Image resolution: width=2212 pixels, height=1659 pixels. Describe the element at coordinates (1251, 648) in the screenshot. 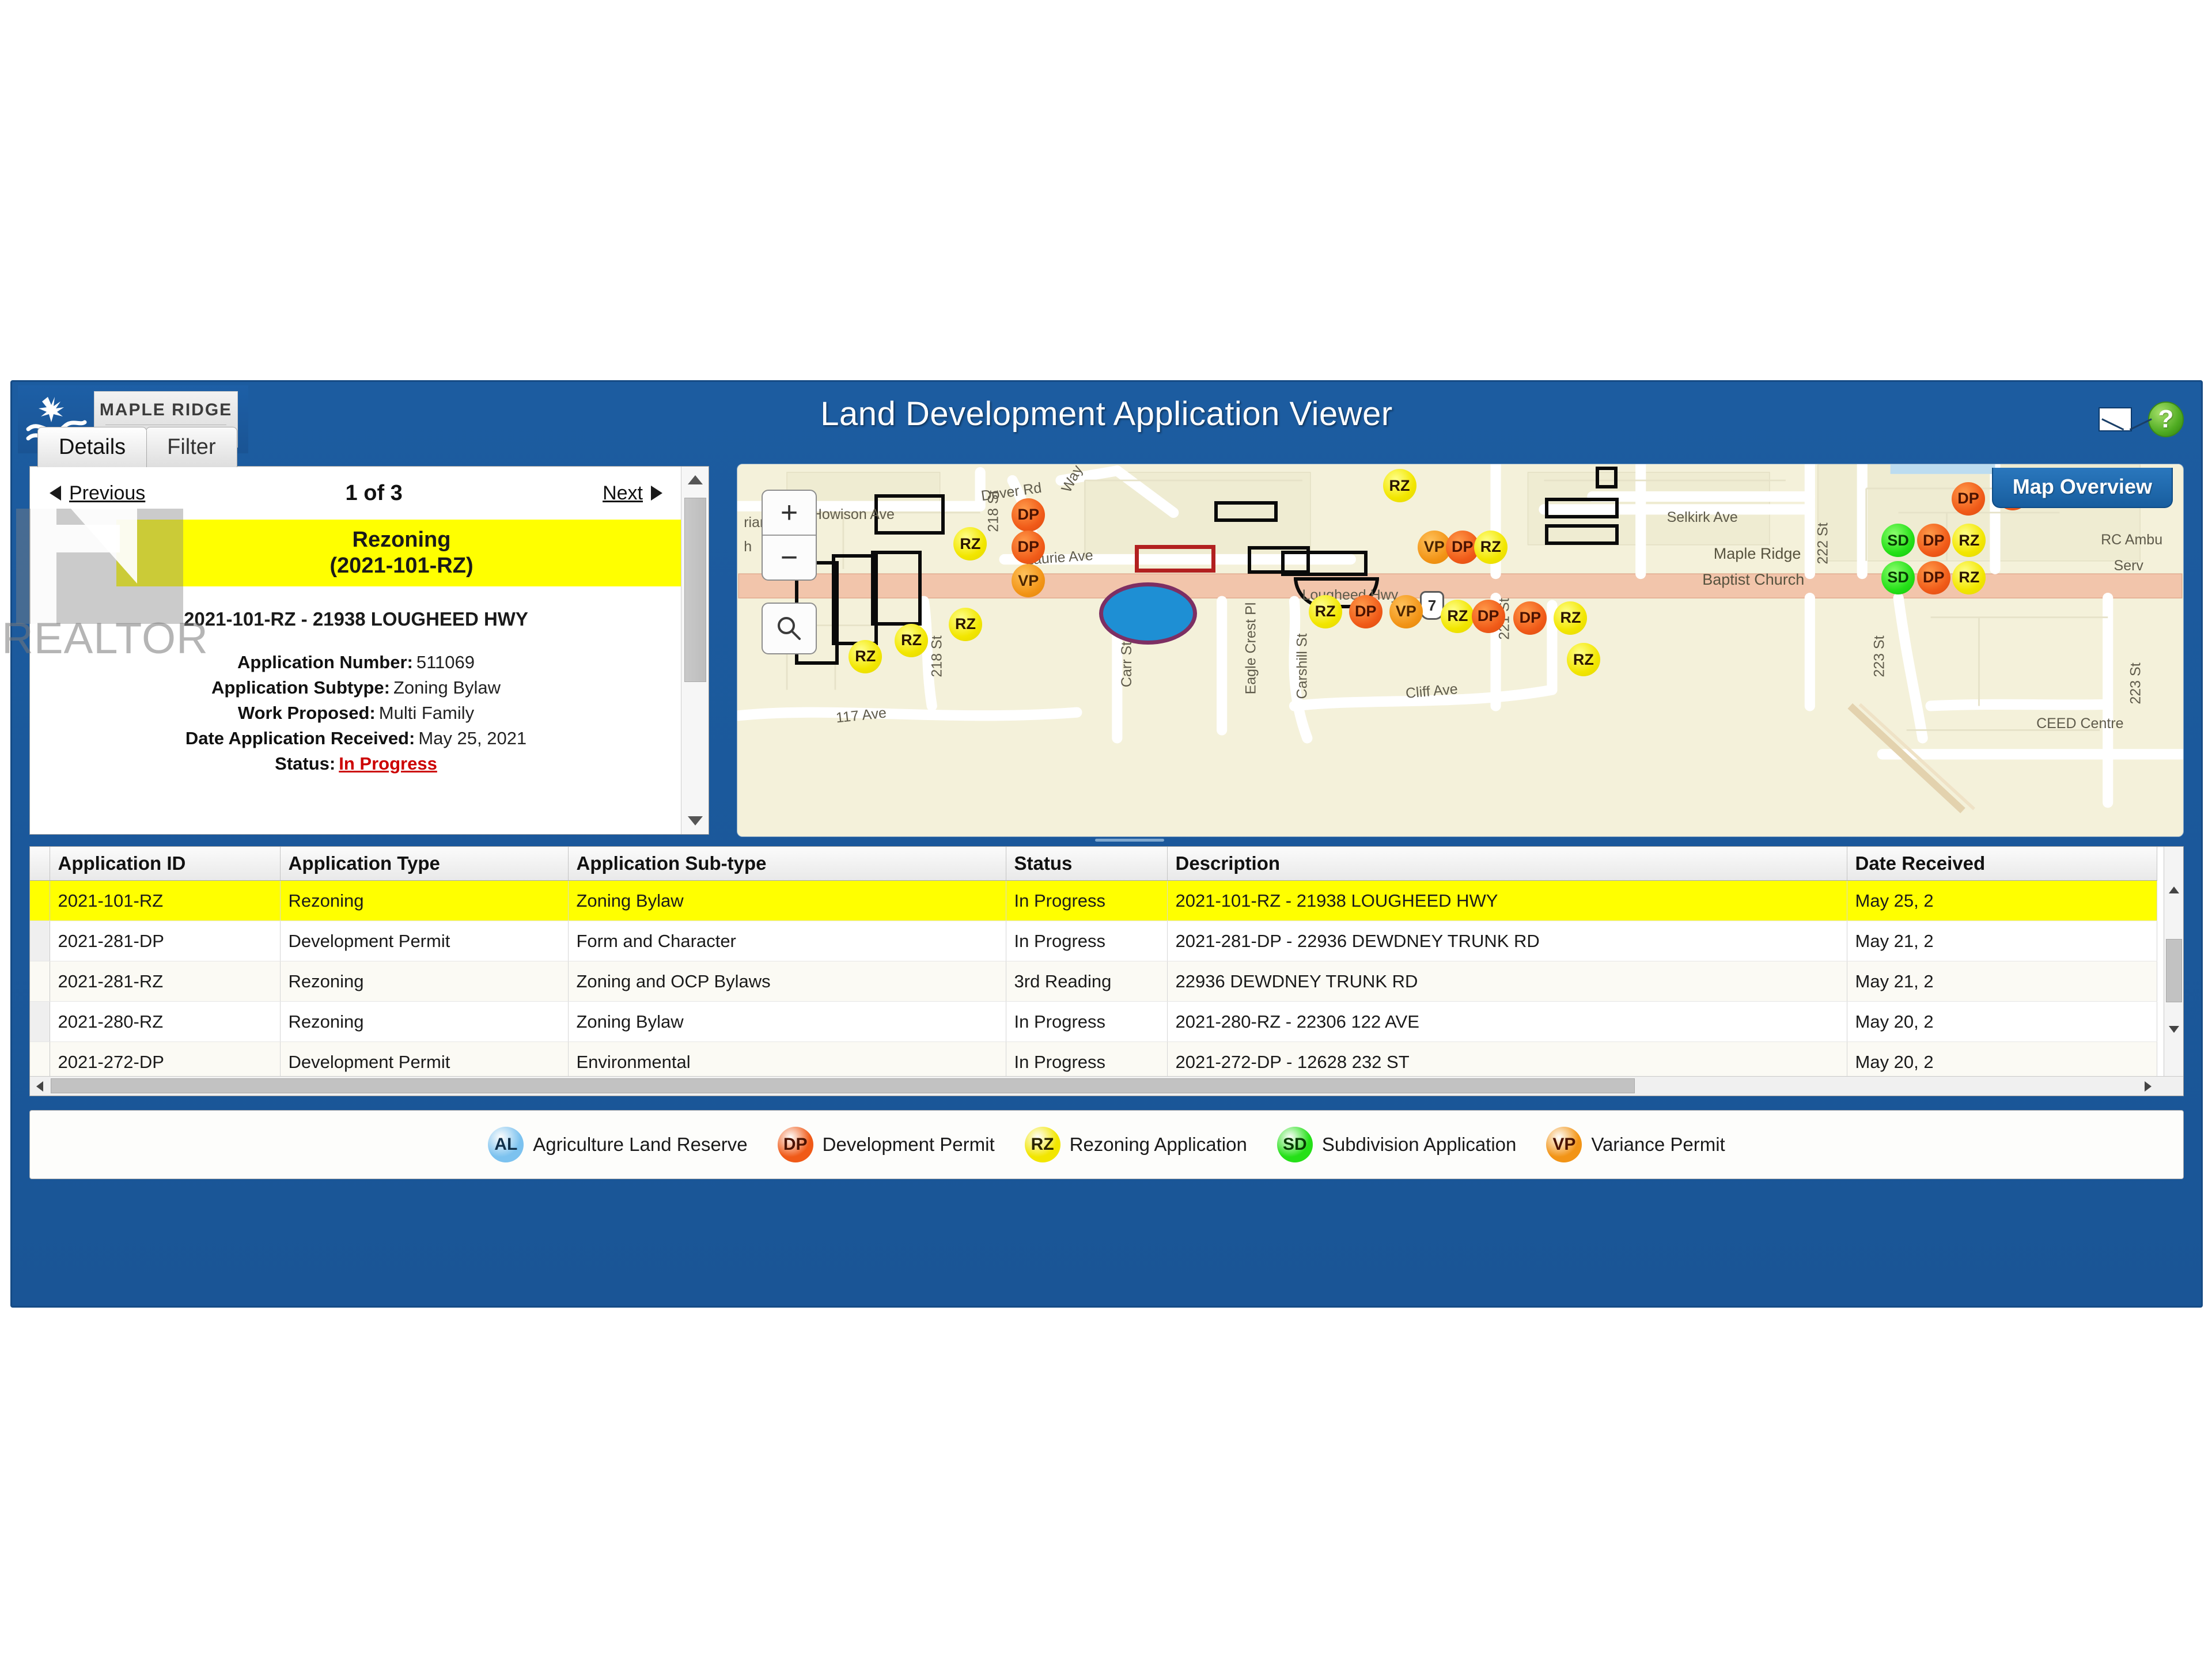

I see `street-label: Eagle Crest Pl` at that location.